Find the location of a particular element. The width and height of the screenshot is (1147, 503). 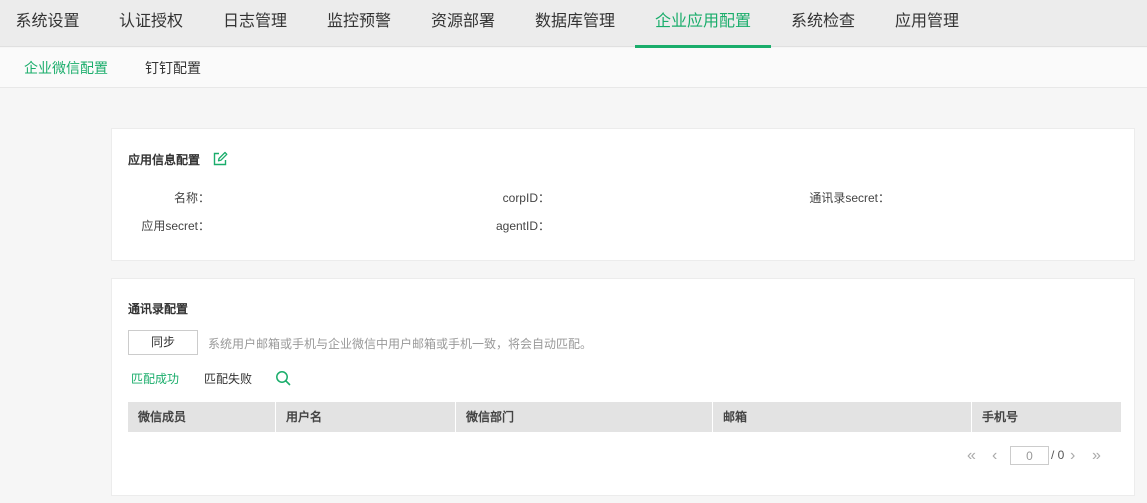

pagination: « ‹ / 0 › » is located at coordinates (624, 456).